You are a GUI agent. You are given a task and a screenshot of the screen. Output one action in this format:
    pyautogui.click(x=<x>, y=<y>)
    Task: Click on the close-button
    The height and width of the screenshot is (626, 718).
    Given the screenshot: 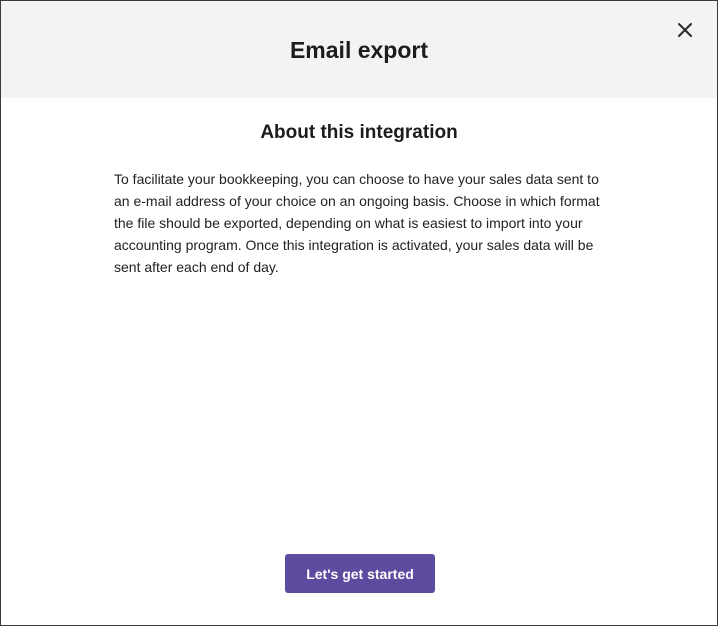 What is the action you would take?
    pyautogui.click(x=685, y=30)
    